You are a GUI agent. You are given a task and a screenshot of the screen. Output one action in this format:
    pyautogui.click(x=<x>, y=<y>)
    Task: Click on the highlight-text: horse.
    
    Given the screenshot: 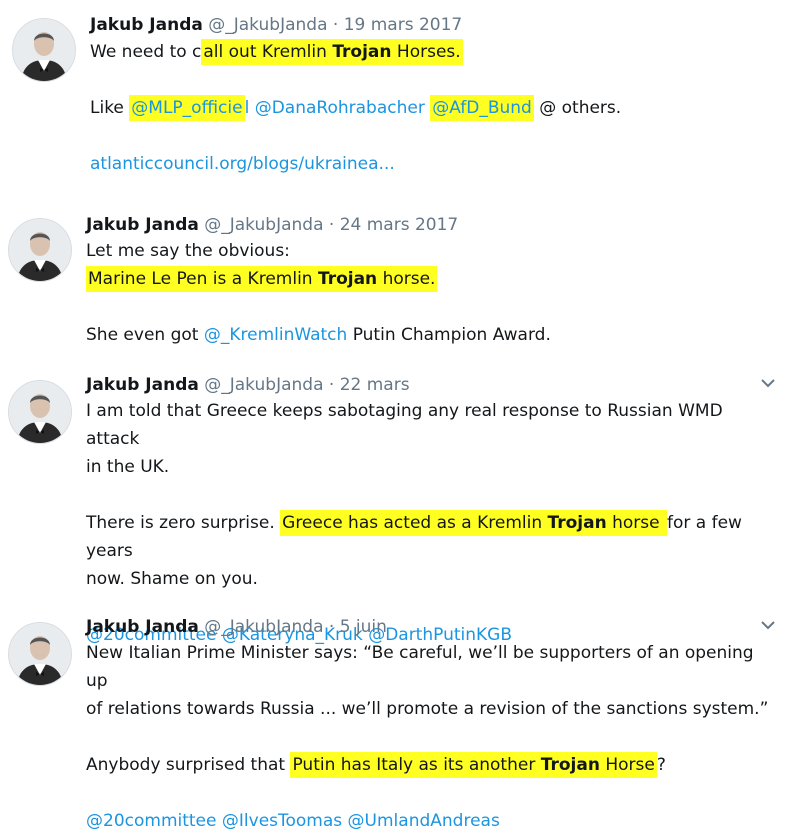 What is the action you would take?
    pyautogui.click(x=406, y=279)
    